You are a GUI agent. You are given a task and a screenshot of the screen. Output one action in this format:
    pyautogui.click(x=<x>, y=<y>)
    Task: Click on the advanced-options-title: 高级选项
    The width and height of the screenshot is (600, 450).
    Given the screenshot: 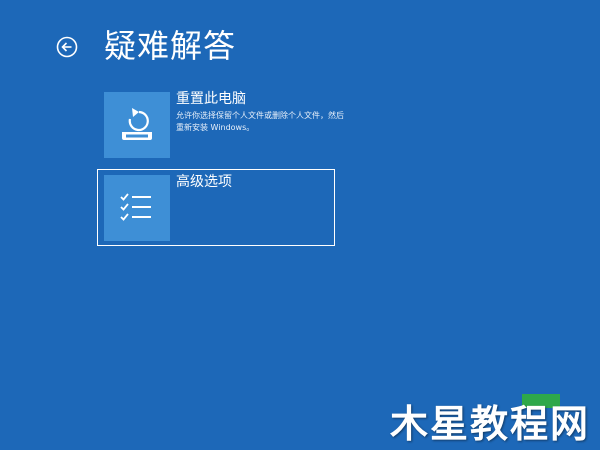 What is the action you would take?
    pyautogui.click(x=204, y=182)
    